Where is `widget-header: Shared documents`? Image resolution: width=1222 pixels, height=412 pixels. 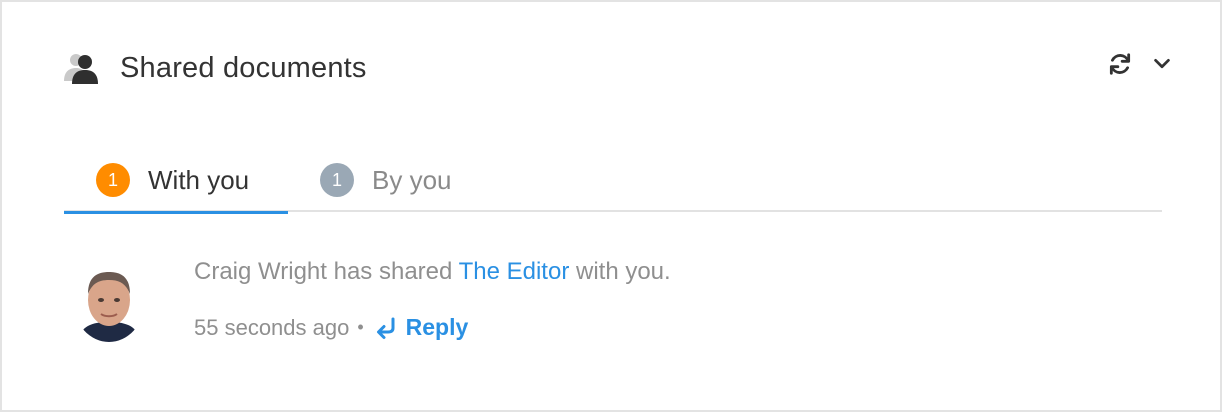
widget-header: Shared documents is located at coordinates (214, 68).